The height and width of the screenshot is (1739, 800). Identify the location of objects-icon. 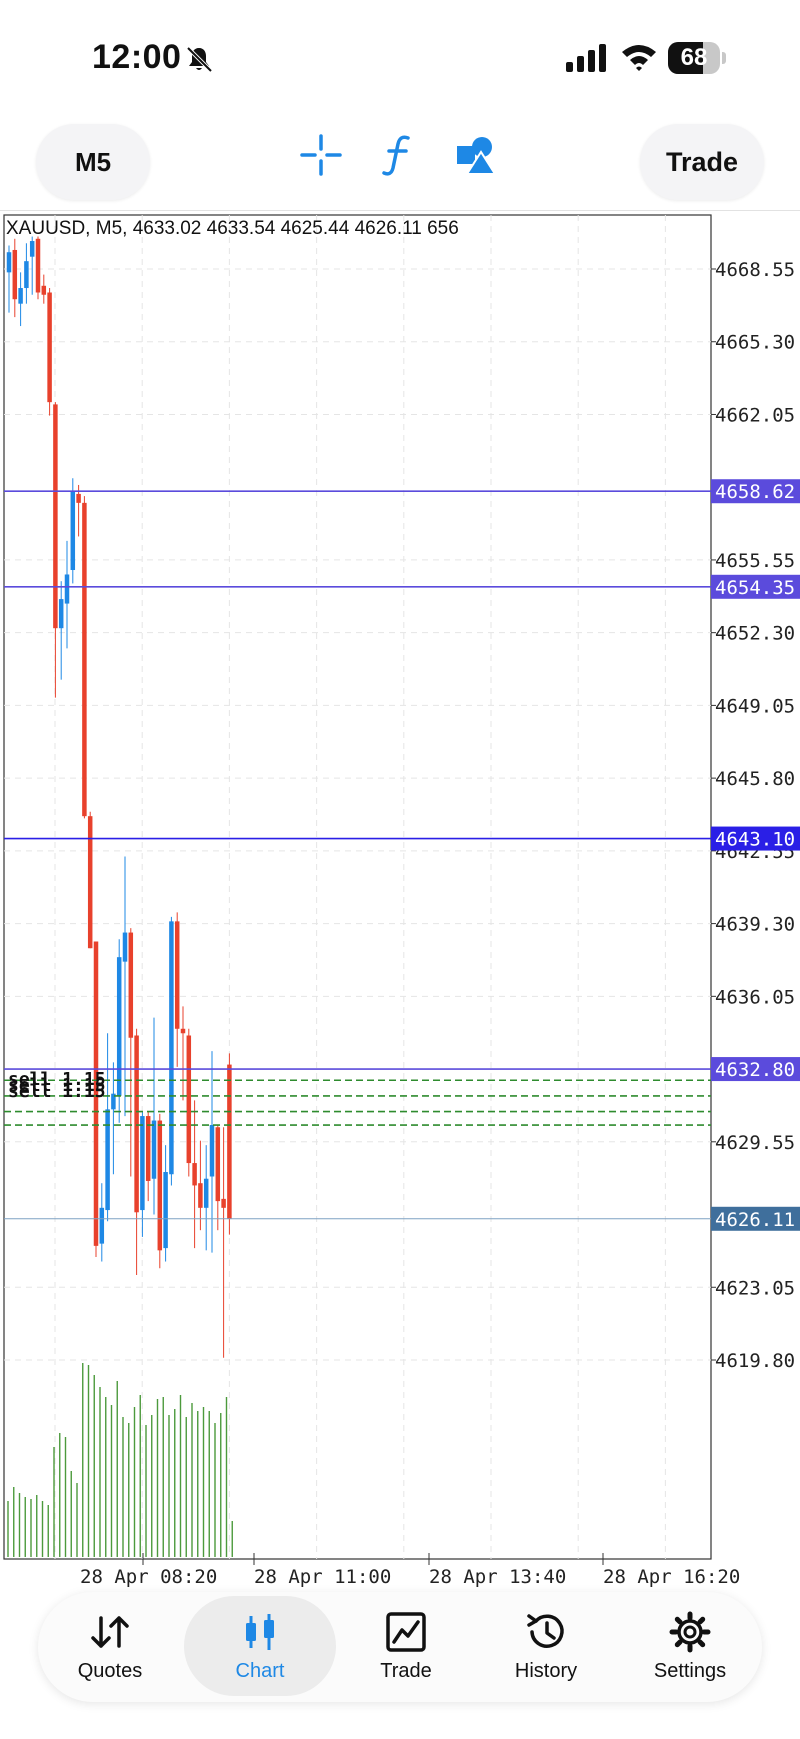
(476, 155).